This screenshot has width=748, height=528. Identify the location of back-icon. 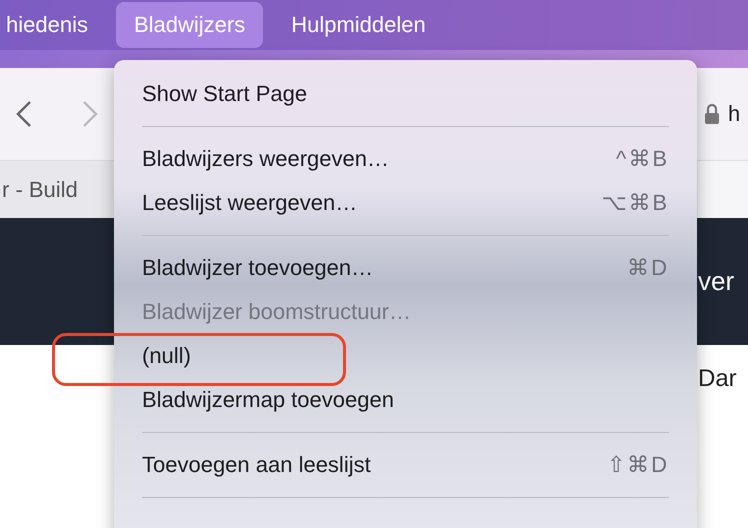
(24, 114).